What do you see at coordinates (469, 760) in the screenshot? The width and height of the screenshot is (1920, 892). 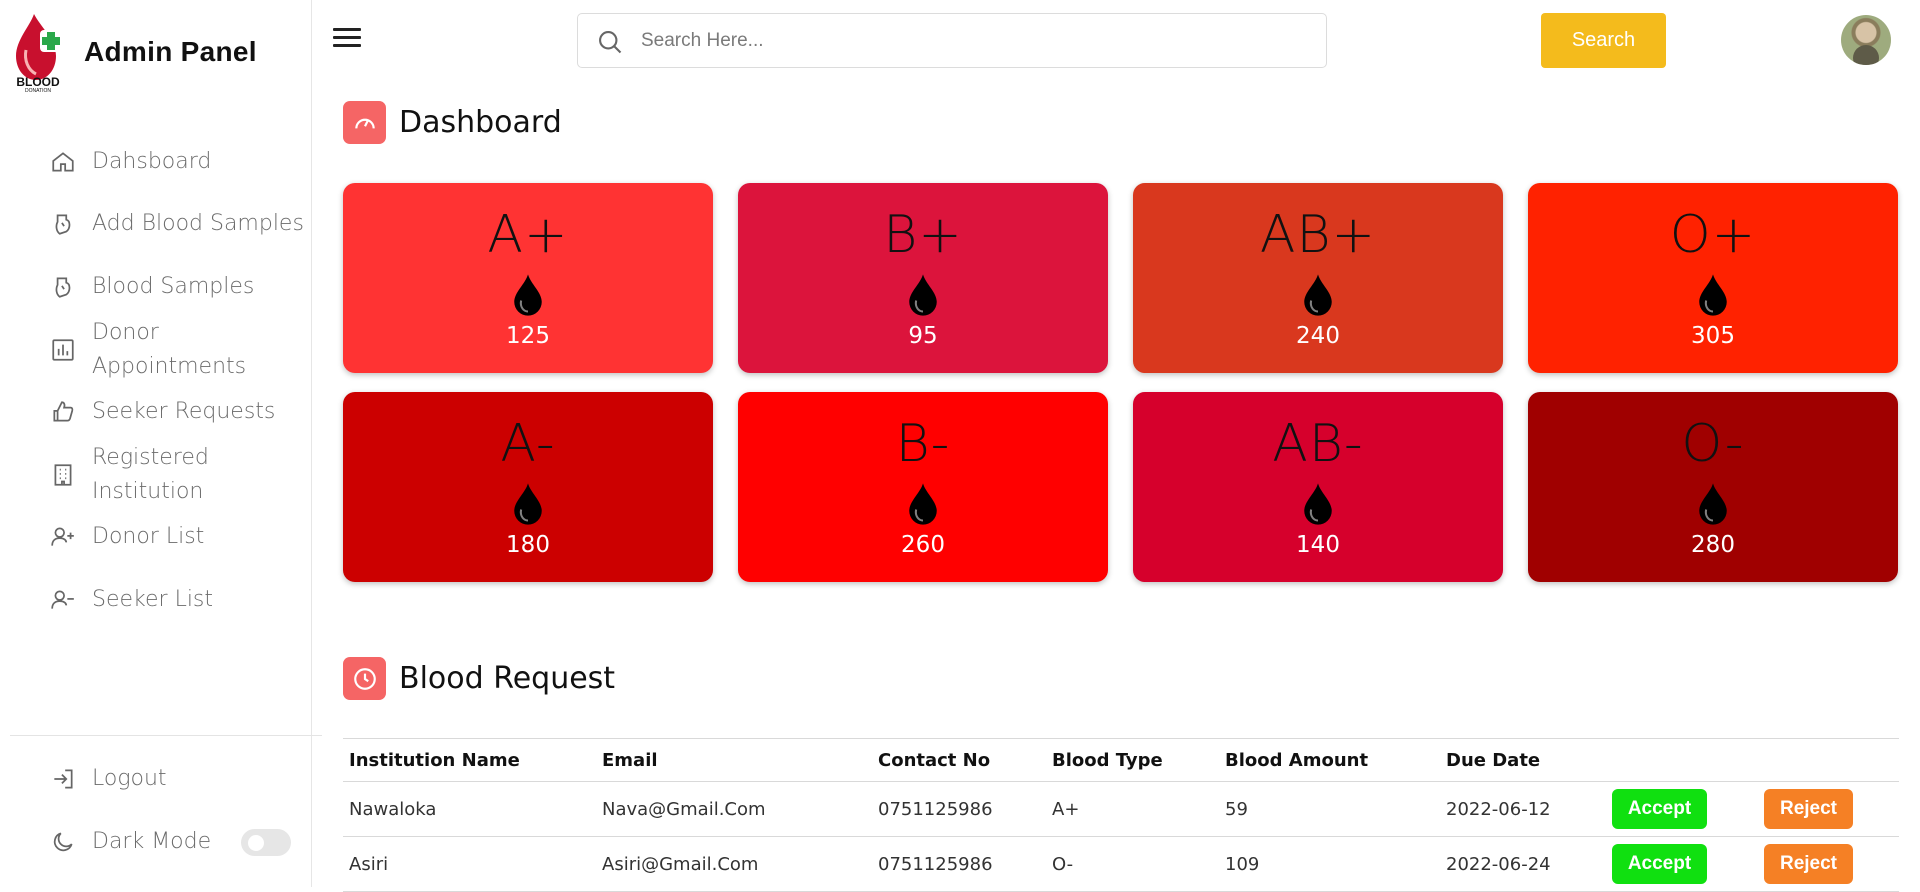 I see `column-header: Institution Name` at bounding box center [469, 760].